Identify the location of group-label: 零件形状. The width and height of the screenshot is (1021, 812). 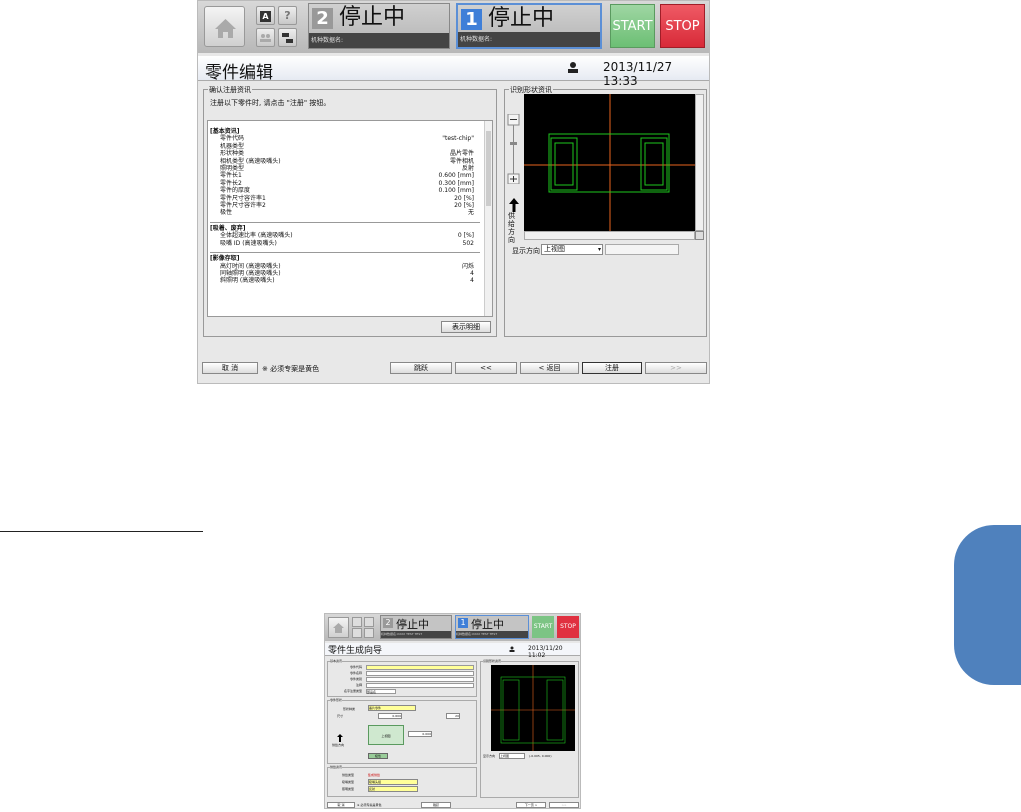
(336, 700).